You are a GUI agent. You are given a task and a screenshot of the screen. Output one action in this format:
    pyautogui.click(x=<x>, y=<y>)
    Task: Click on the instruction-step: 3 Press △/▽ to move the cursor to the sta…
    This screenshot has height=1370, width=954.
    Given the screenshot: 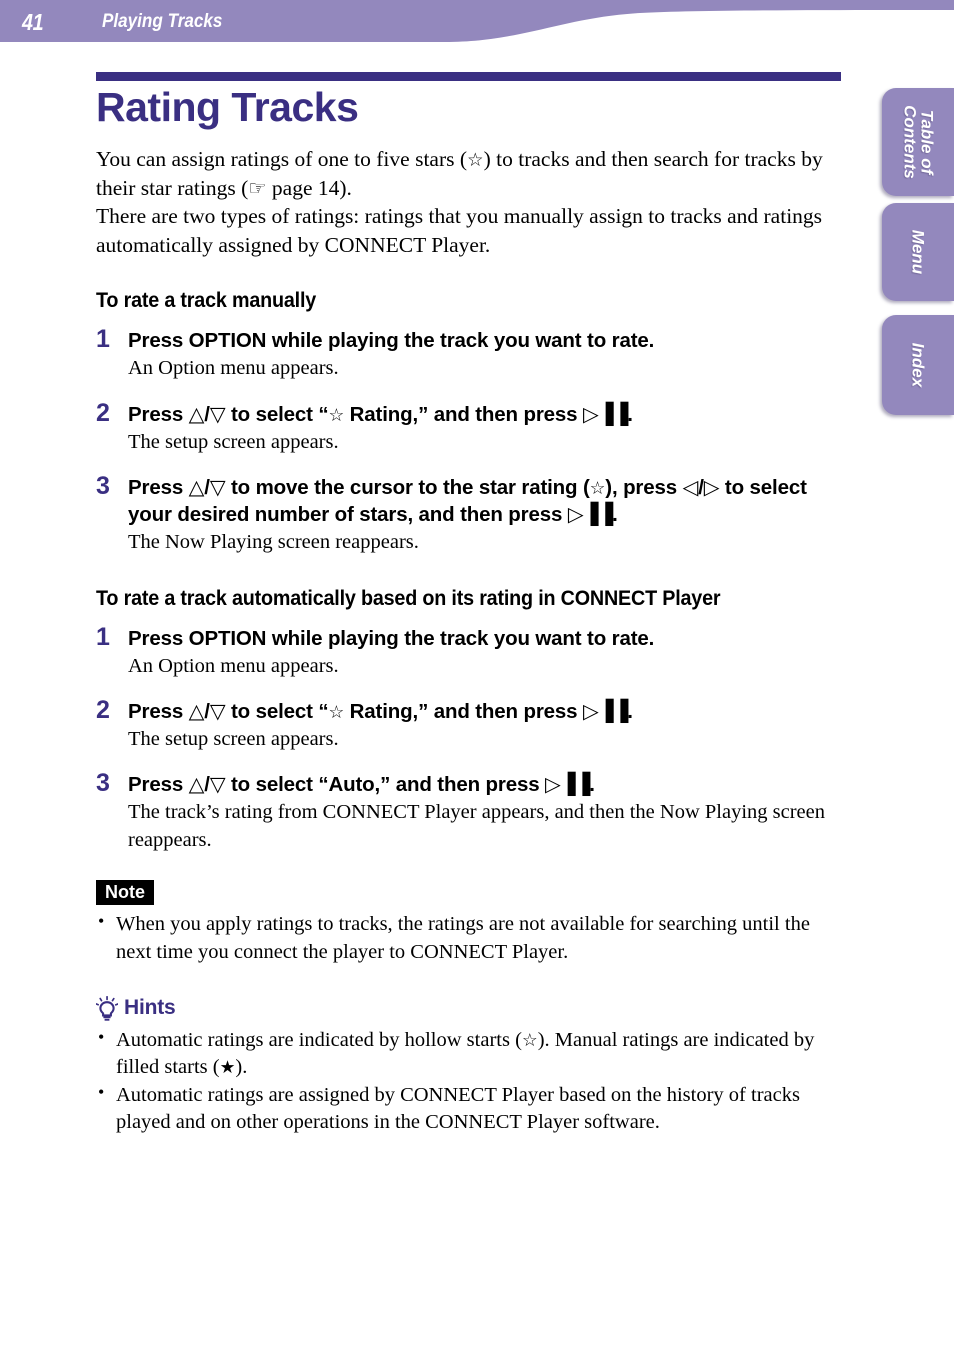 What is the action you would take?
    pyautogui.click(x=470, y=514)
    